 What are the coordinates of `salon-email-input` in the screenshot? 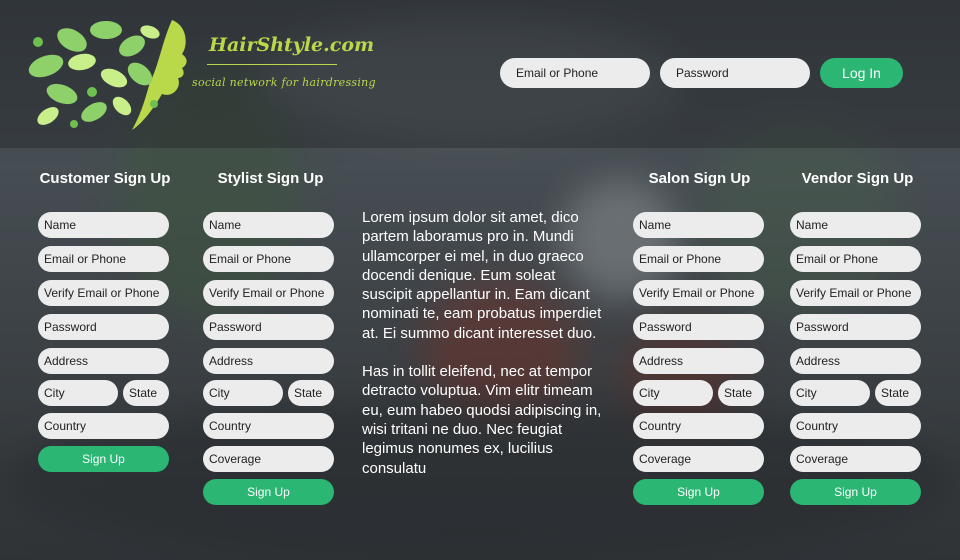 It's located at (698, 259).